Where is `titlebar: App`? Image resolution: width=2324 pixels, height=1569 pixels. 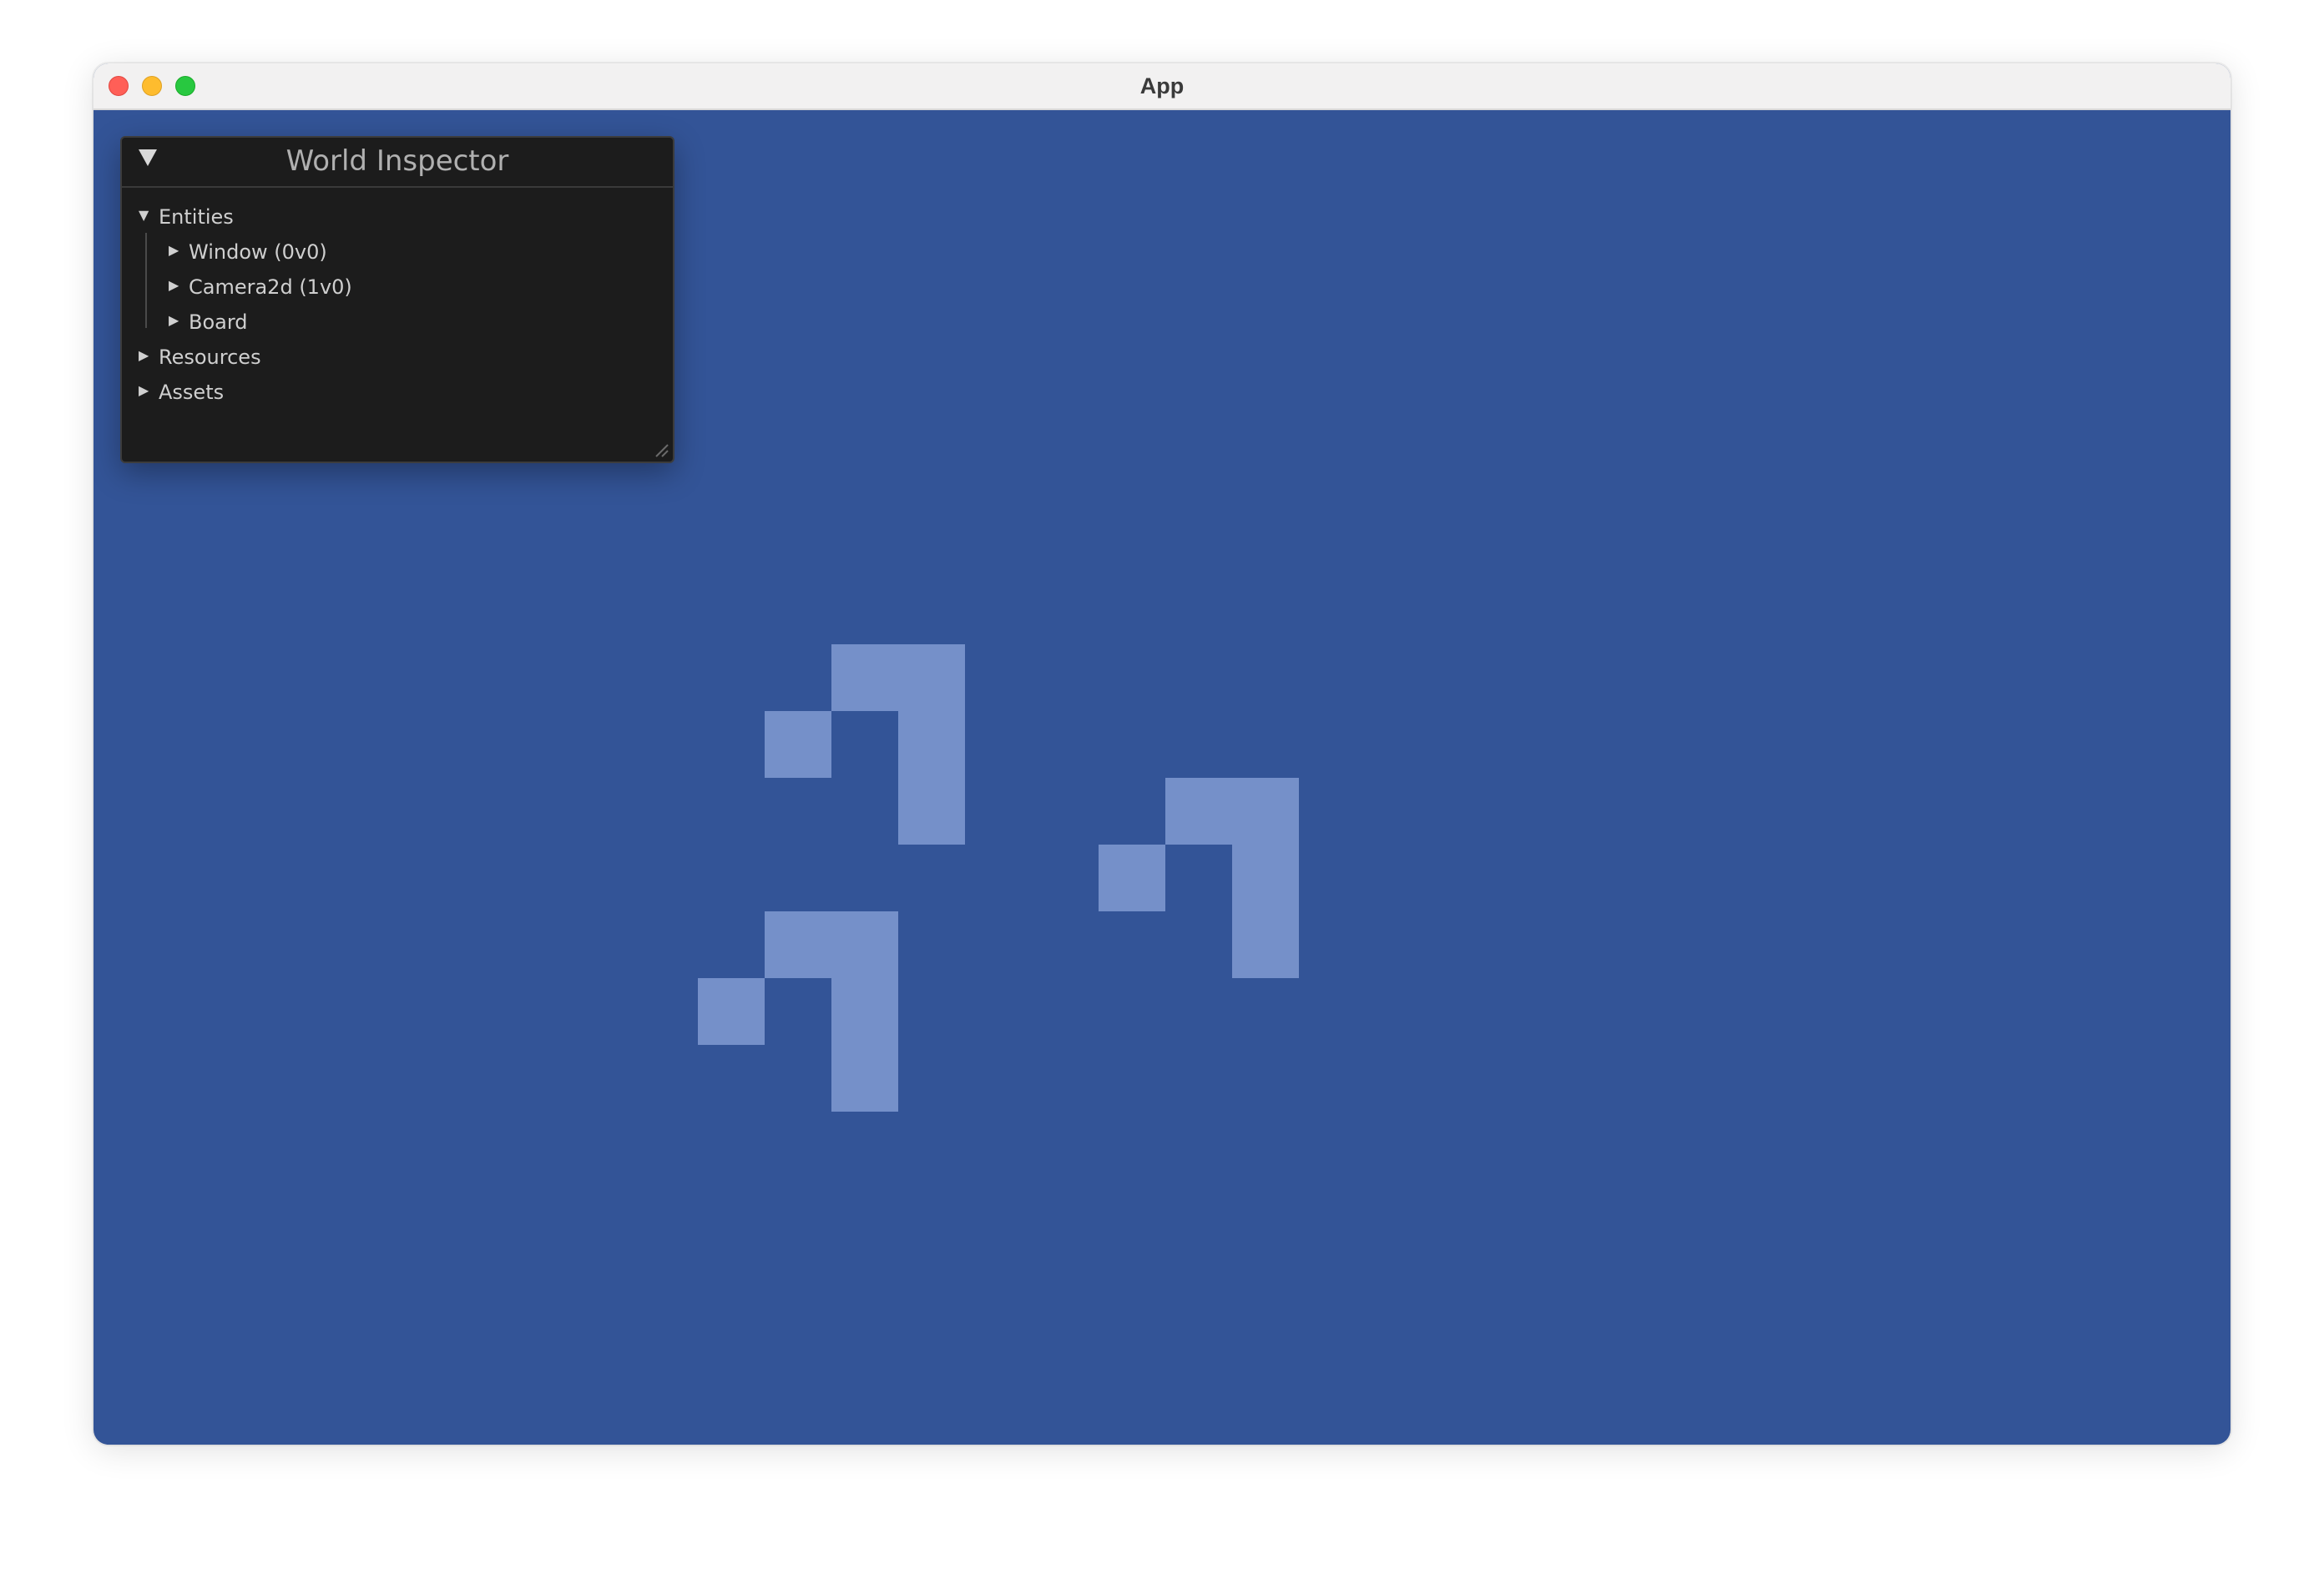
titlebar: App is located at coordinates (1162, 86).